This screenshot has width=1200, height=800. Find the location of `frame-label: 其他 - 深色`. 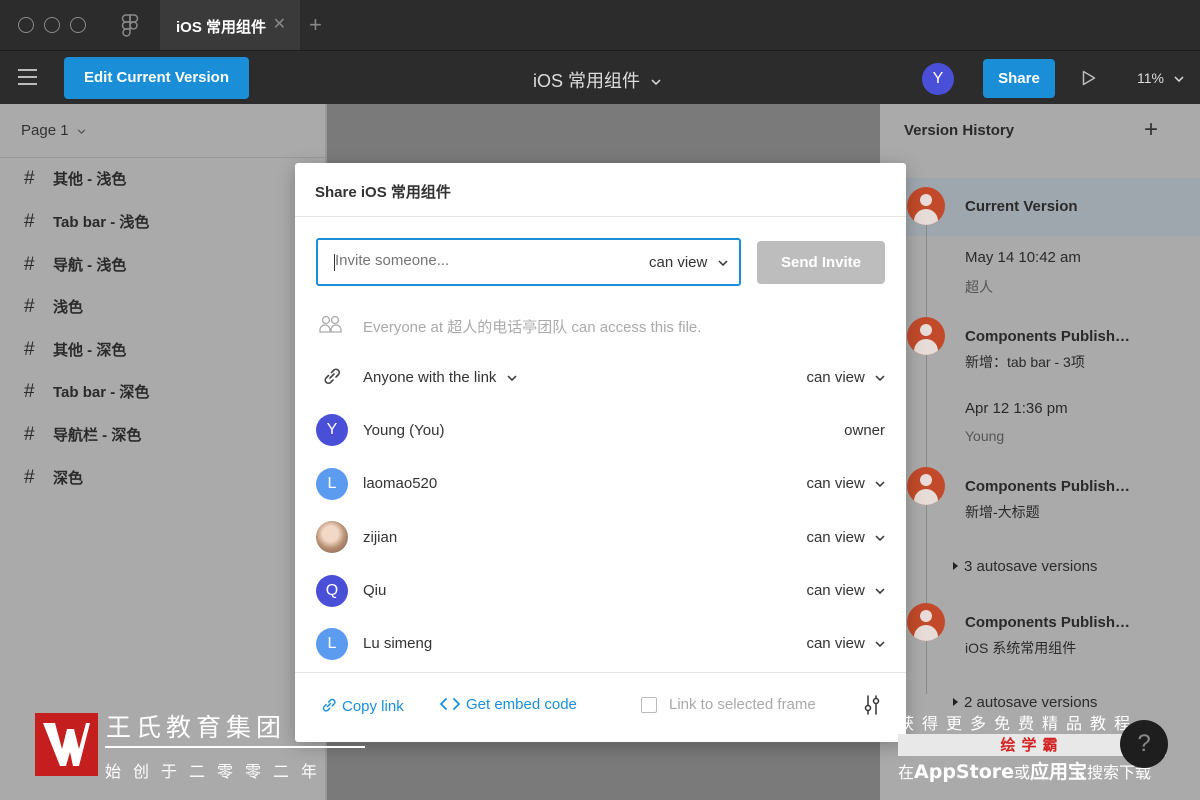

frame-label: 其他 - 深色 is located at coordinates (90, 350).